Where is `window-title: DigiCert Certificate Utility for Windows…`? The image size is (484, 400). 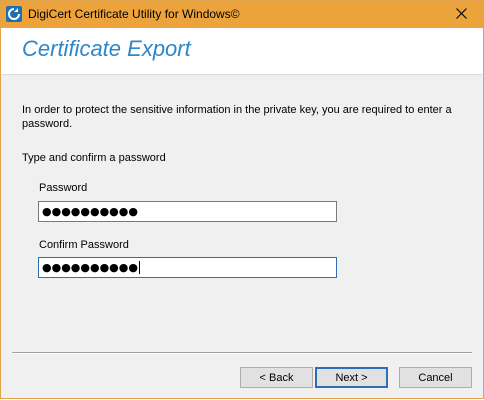 window-title: DigiCert Certificate Utility for Windows… is located at coordinates (134, 14).